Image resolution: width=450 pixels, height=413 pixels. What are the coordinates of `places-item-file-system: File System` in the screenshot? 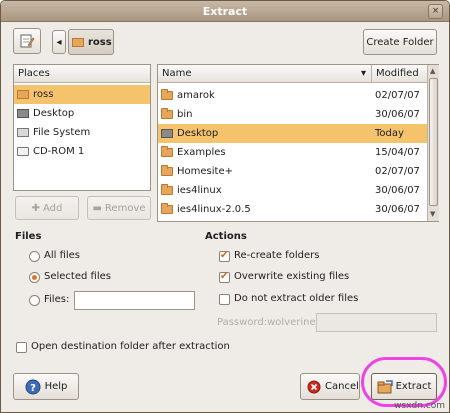 It's located at (82, 132).